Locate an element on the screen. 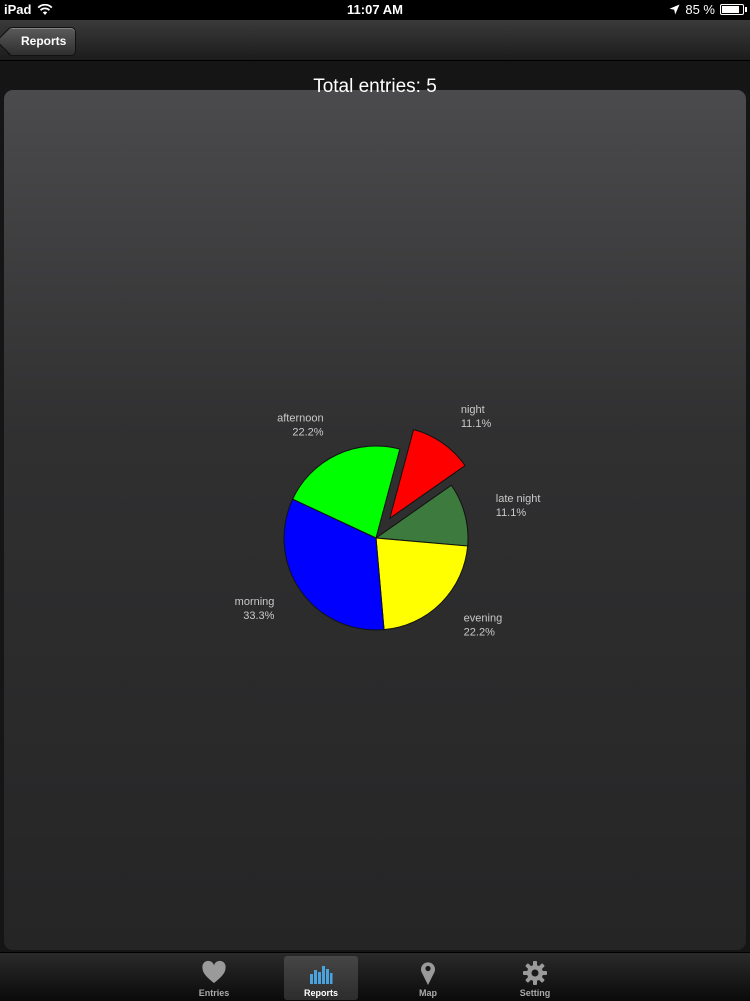  tab-map-label: Map is located at coordinates (428, 993).